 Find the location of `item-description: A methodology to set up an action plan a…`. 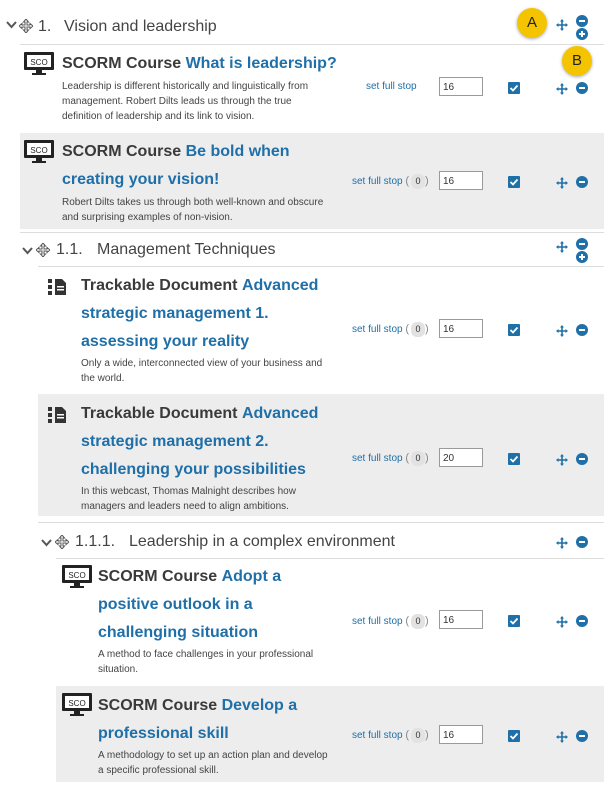

item-description: A methodology to set up an action plan a… is located at coordinates (213, 763).